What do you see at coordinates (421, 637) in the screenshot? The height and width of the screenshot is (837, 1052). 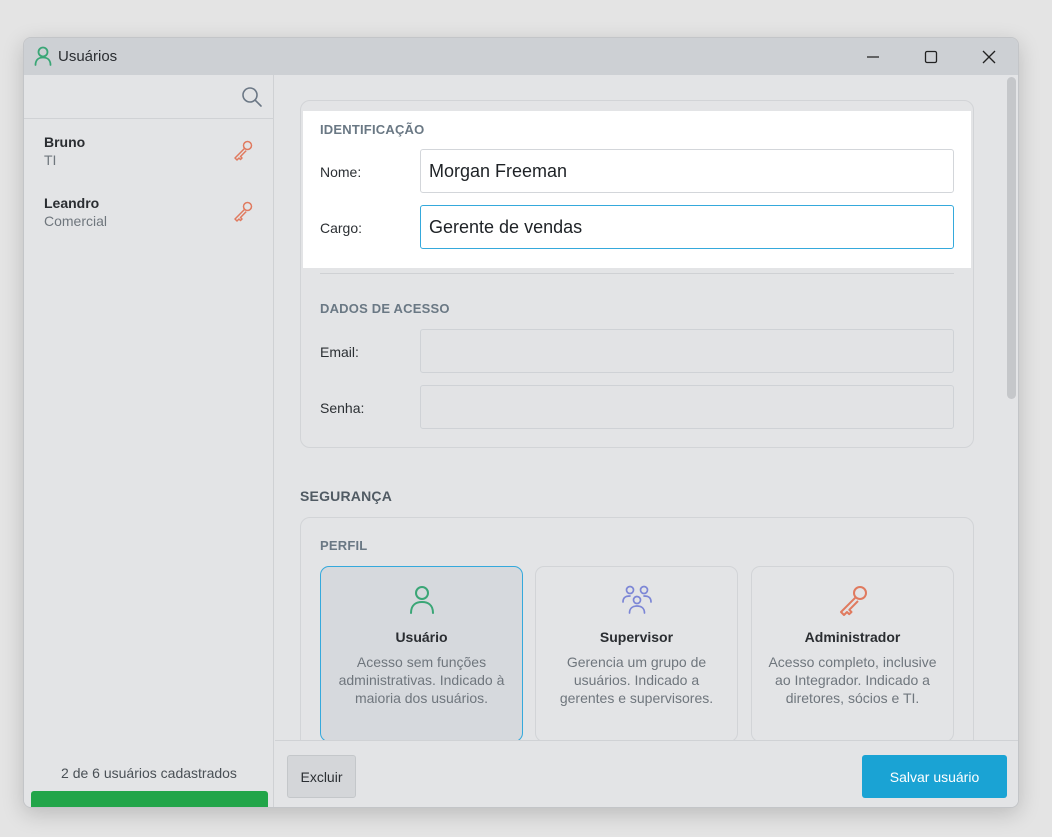 I see `profile-name: Usuário` at bounding box center [421, 637].